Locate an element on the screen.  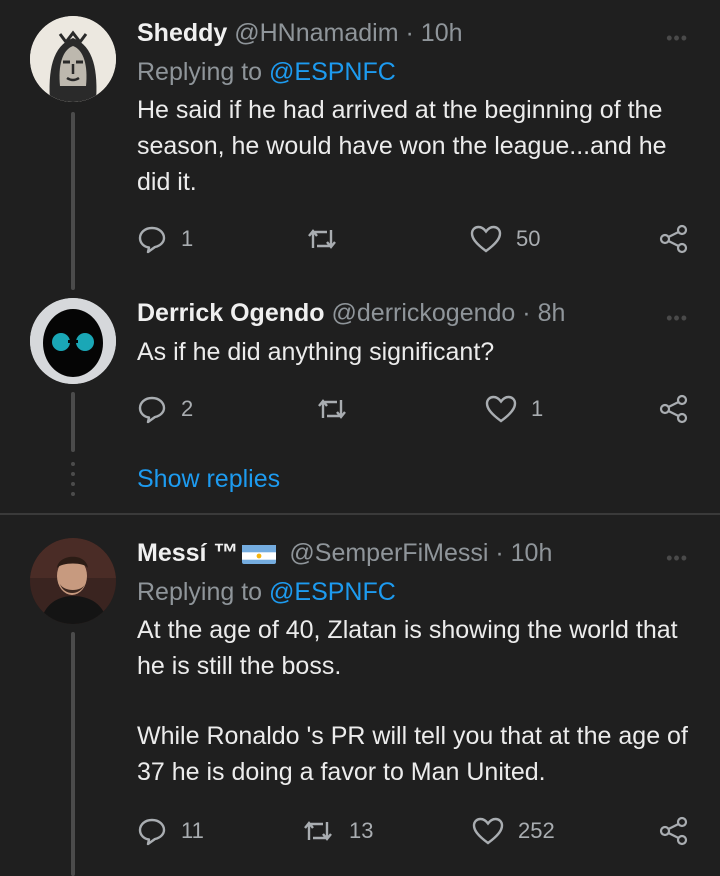
retweet-count: 13 is located at coordinates (361, 830).